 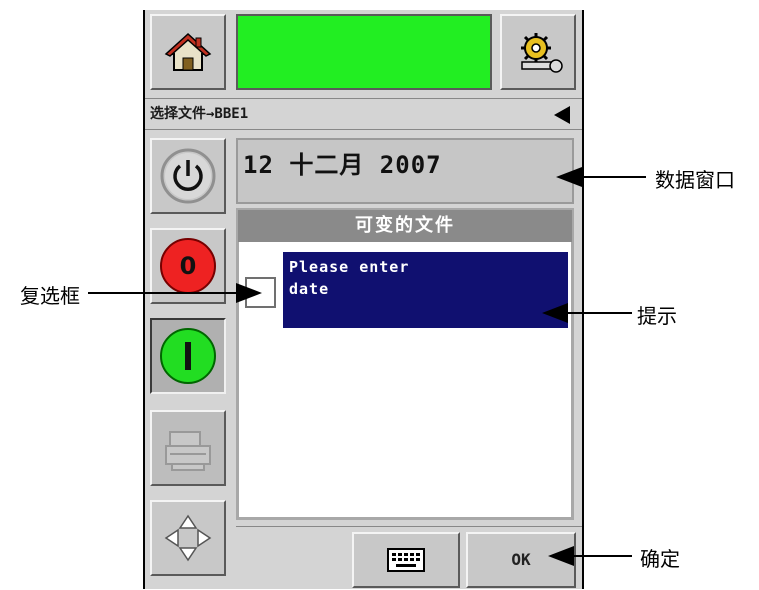 I want to click on arrow-prompt, so click(x=555, y=313).